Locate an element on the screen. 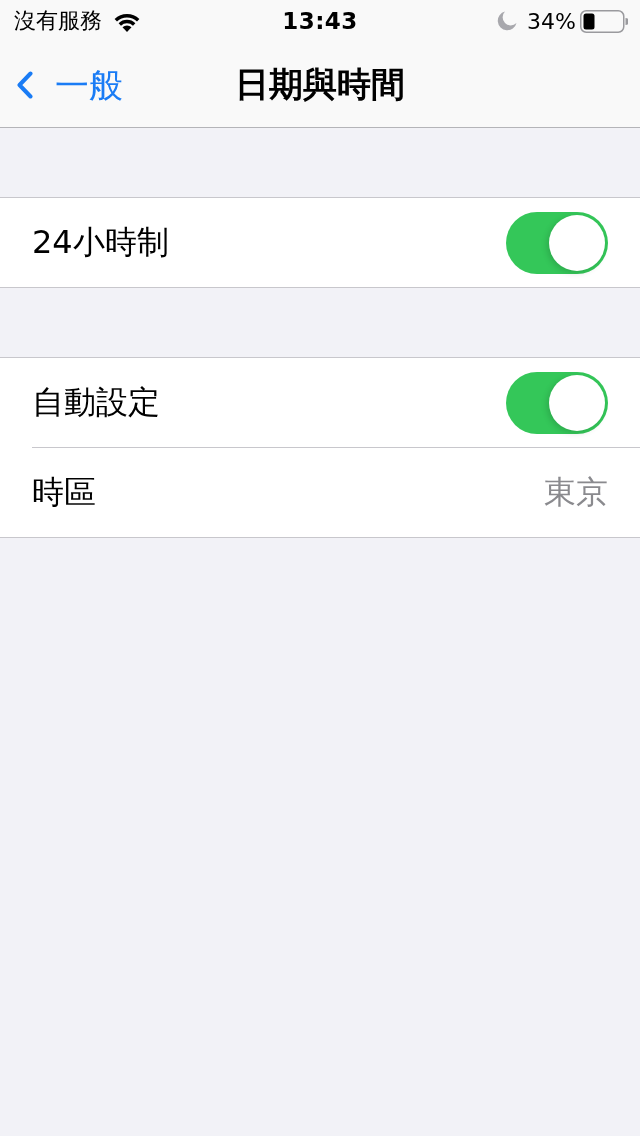  setting-value: 東京 is located at coordinates (576, 492).